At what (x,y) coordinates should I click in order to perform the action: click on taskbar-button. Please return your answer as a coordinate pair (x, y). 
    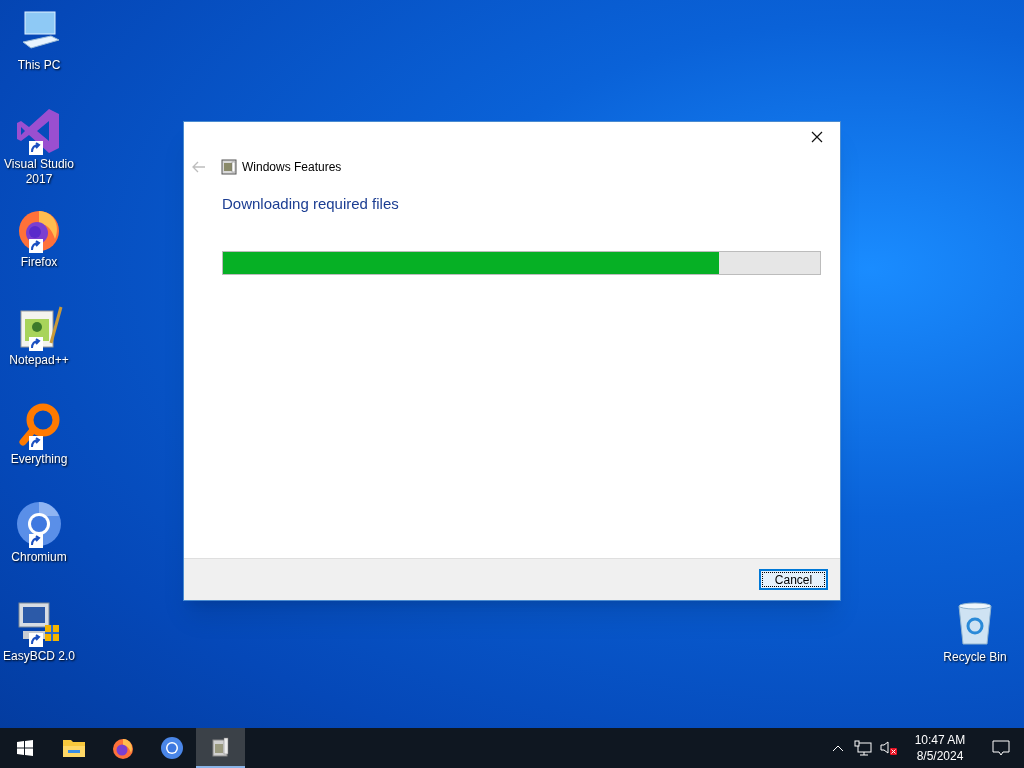
    Looking at the image, I should click on (220, 748).